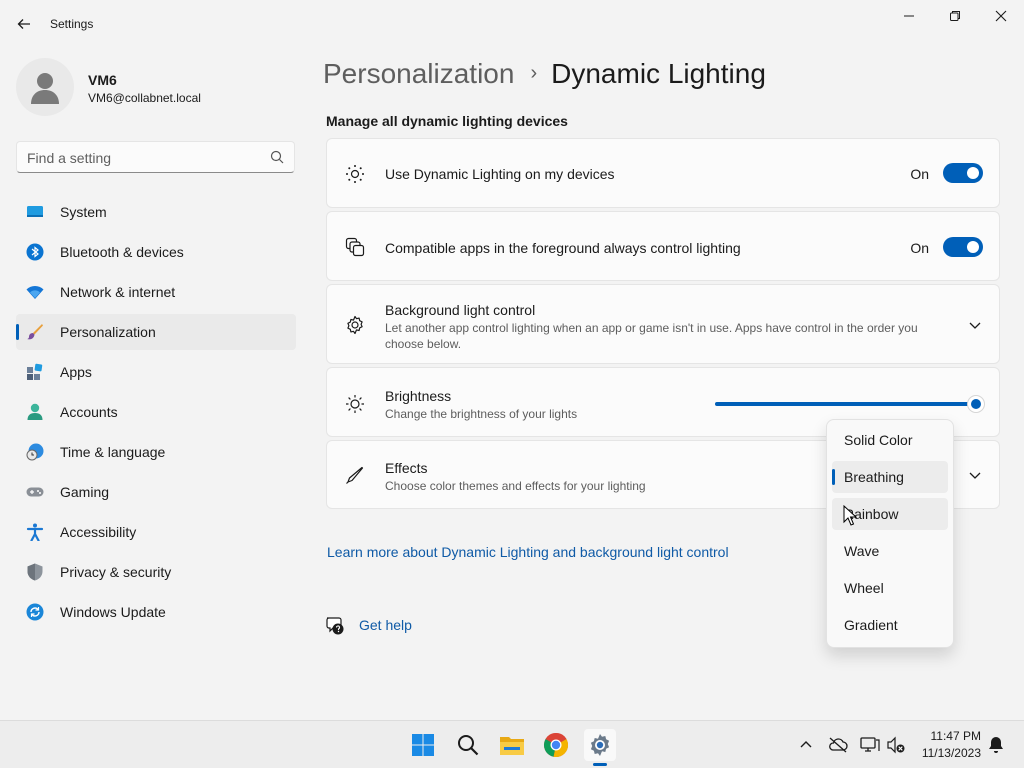  I want to click on person-icon, so click(45, 88).